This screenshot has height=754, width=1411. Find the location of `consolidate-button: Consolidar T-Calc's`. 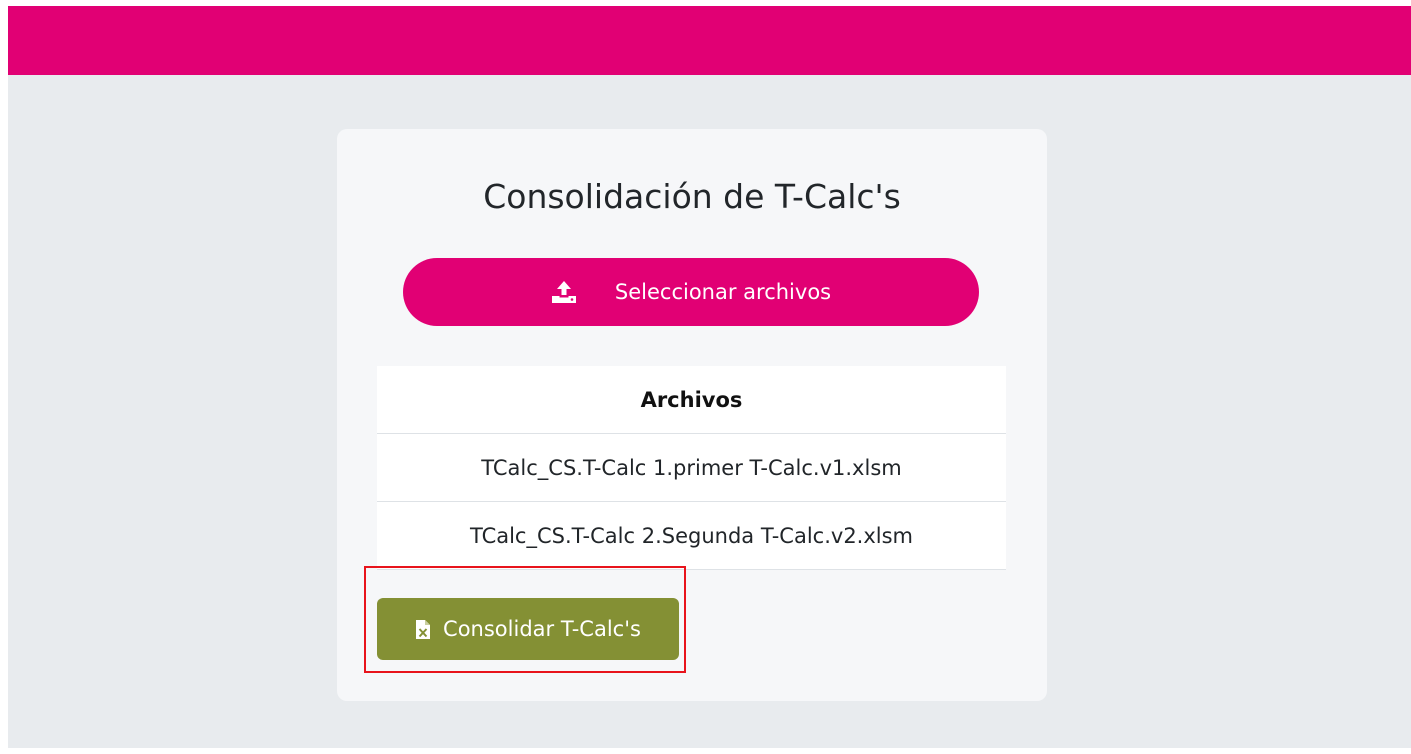

consolidate-button: Consolidar T-Calc's is located at coordinates (528, 629).